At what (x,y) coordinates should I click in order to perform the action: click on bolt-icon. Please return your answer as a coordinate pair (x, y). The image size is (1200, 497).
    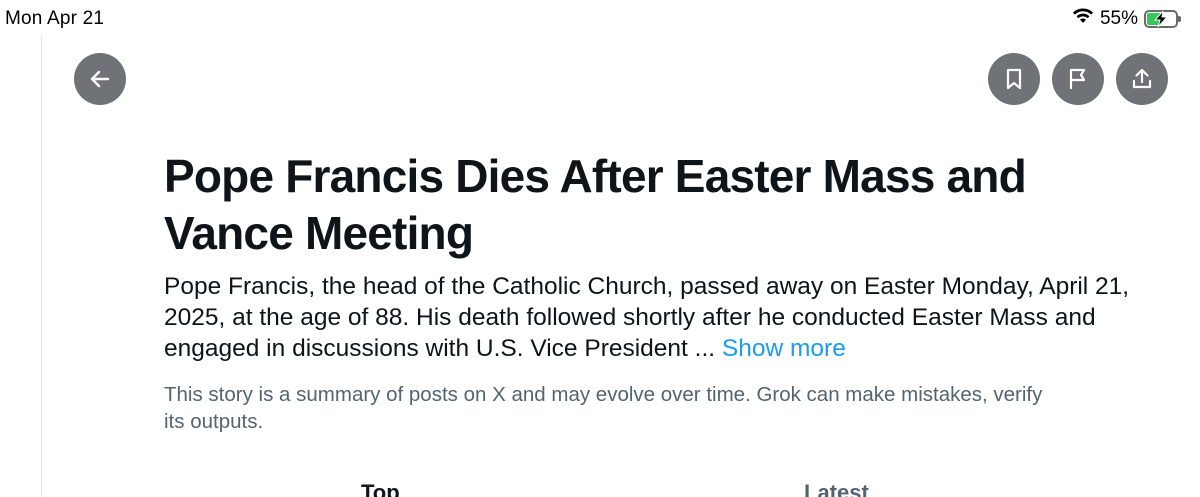
    Looking at the image, I should click on (1161, 18).